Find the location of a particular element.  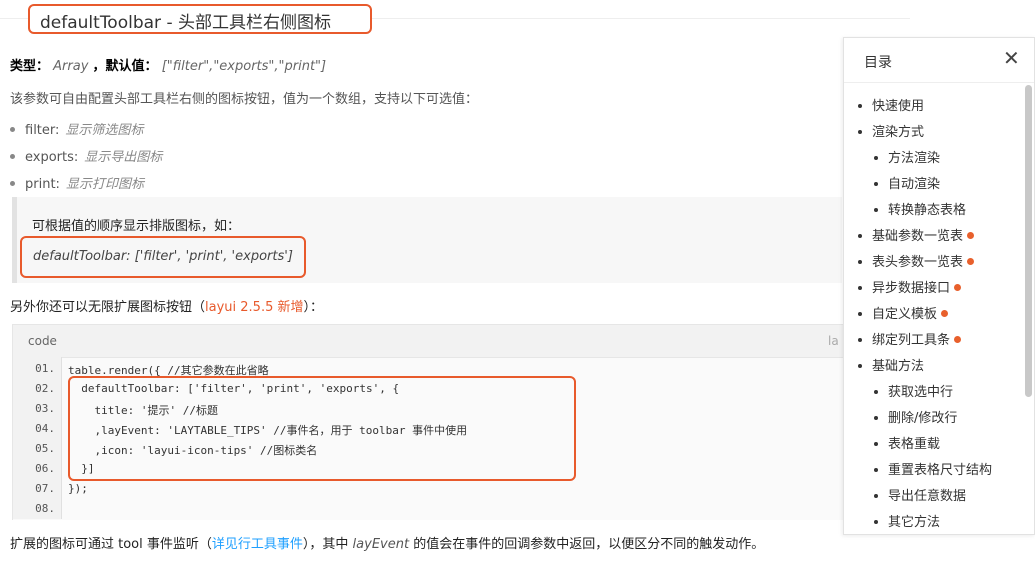

line-number: 01. is located at coordinates (45, 368).